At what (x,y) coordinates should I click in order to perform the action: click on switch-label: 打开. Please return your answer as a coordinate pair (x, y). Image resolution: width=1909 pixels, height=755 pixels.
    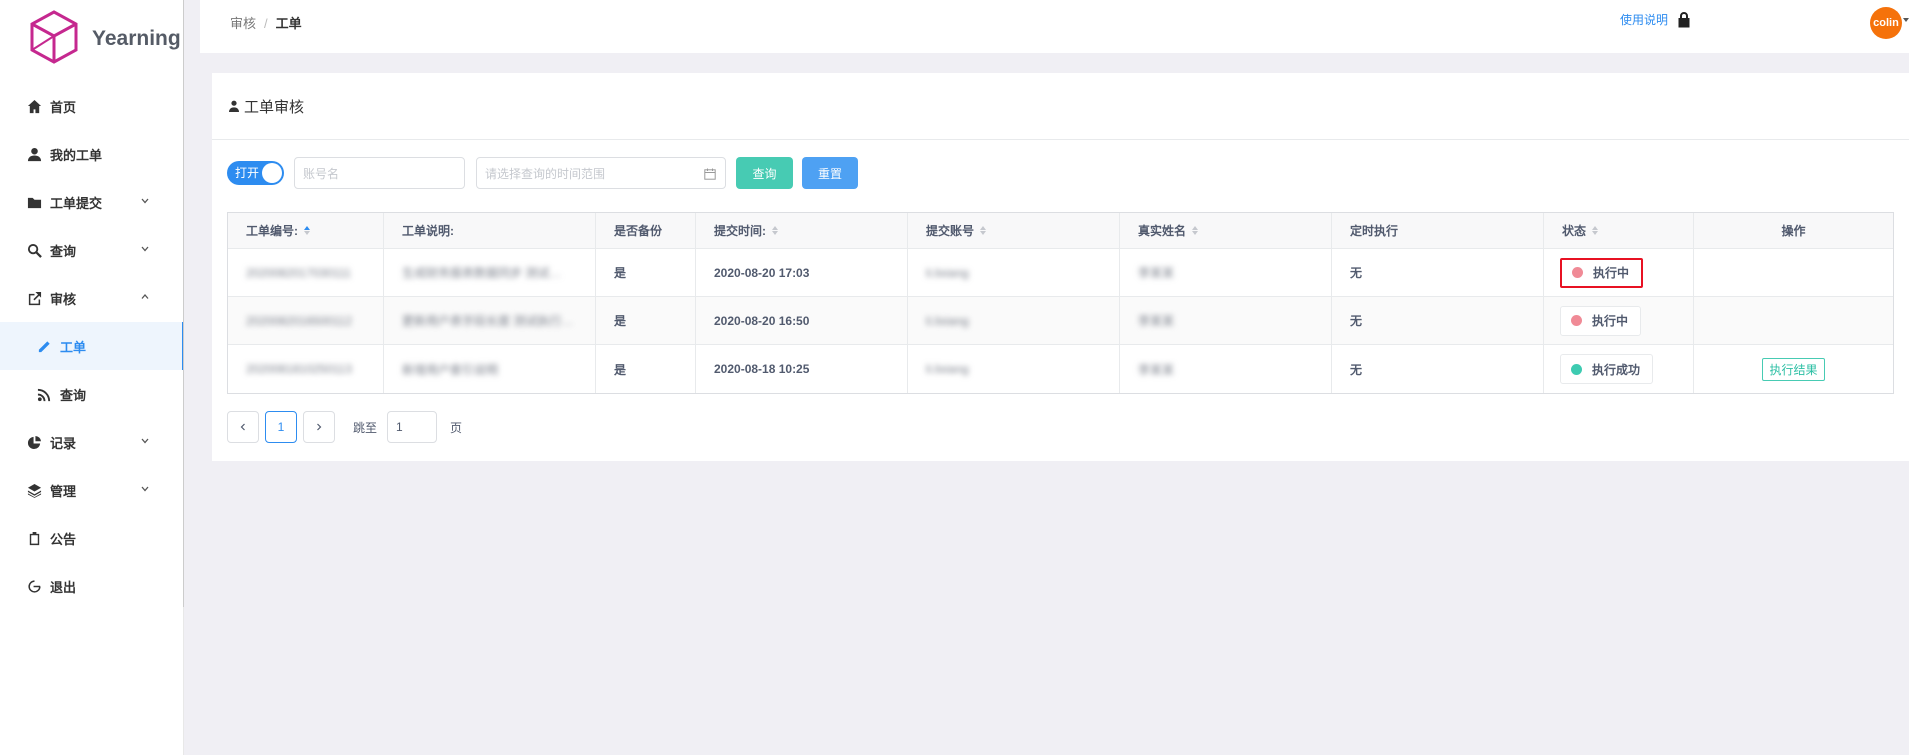
    Looking at the image, I should click on (247, 173).